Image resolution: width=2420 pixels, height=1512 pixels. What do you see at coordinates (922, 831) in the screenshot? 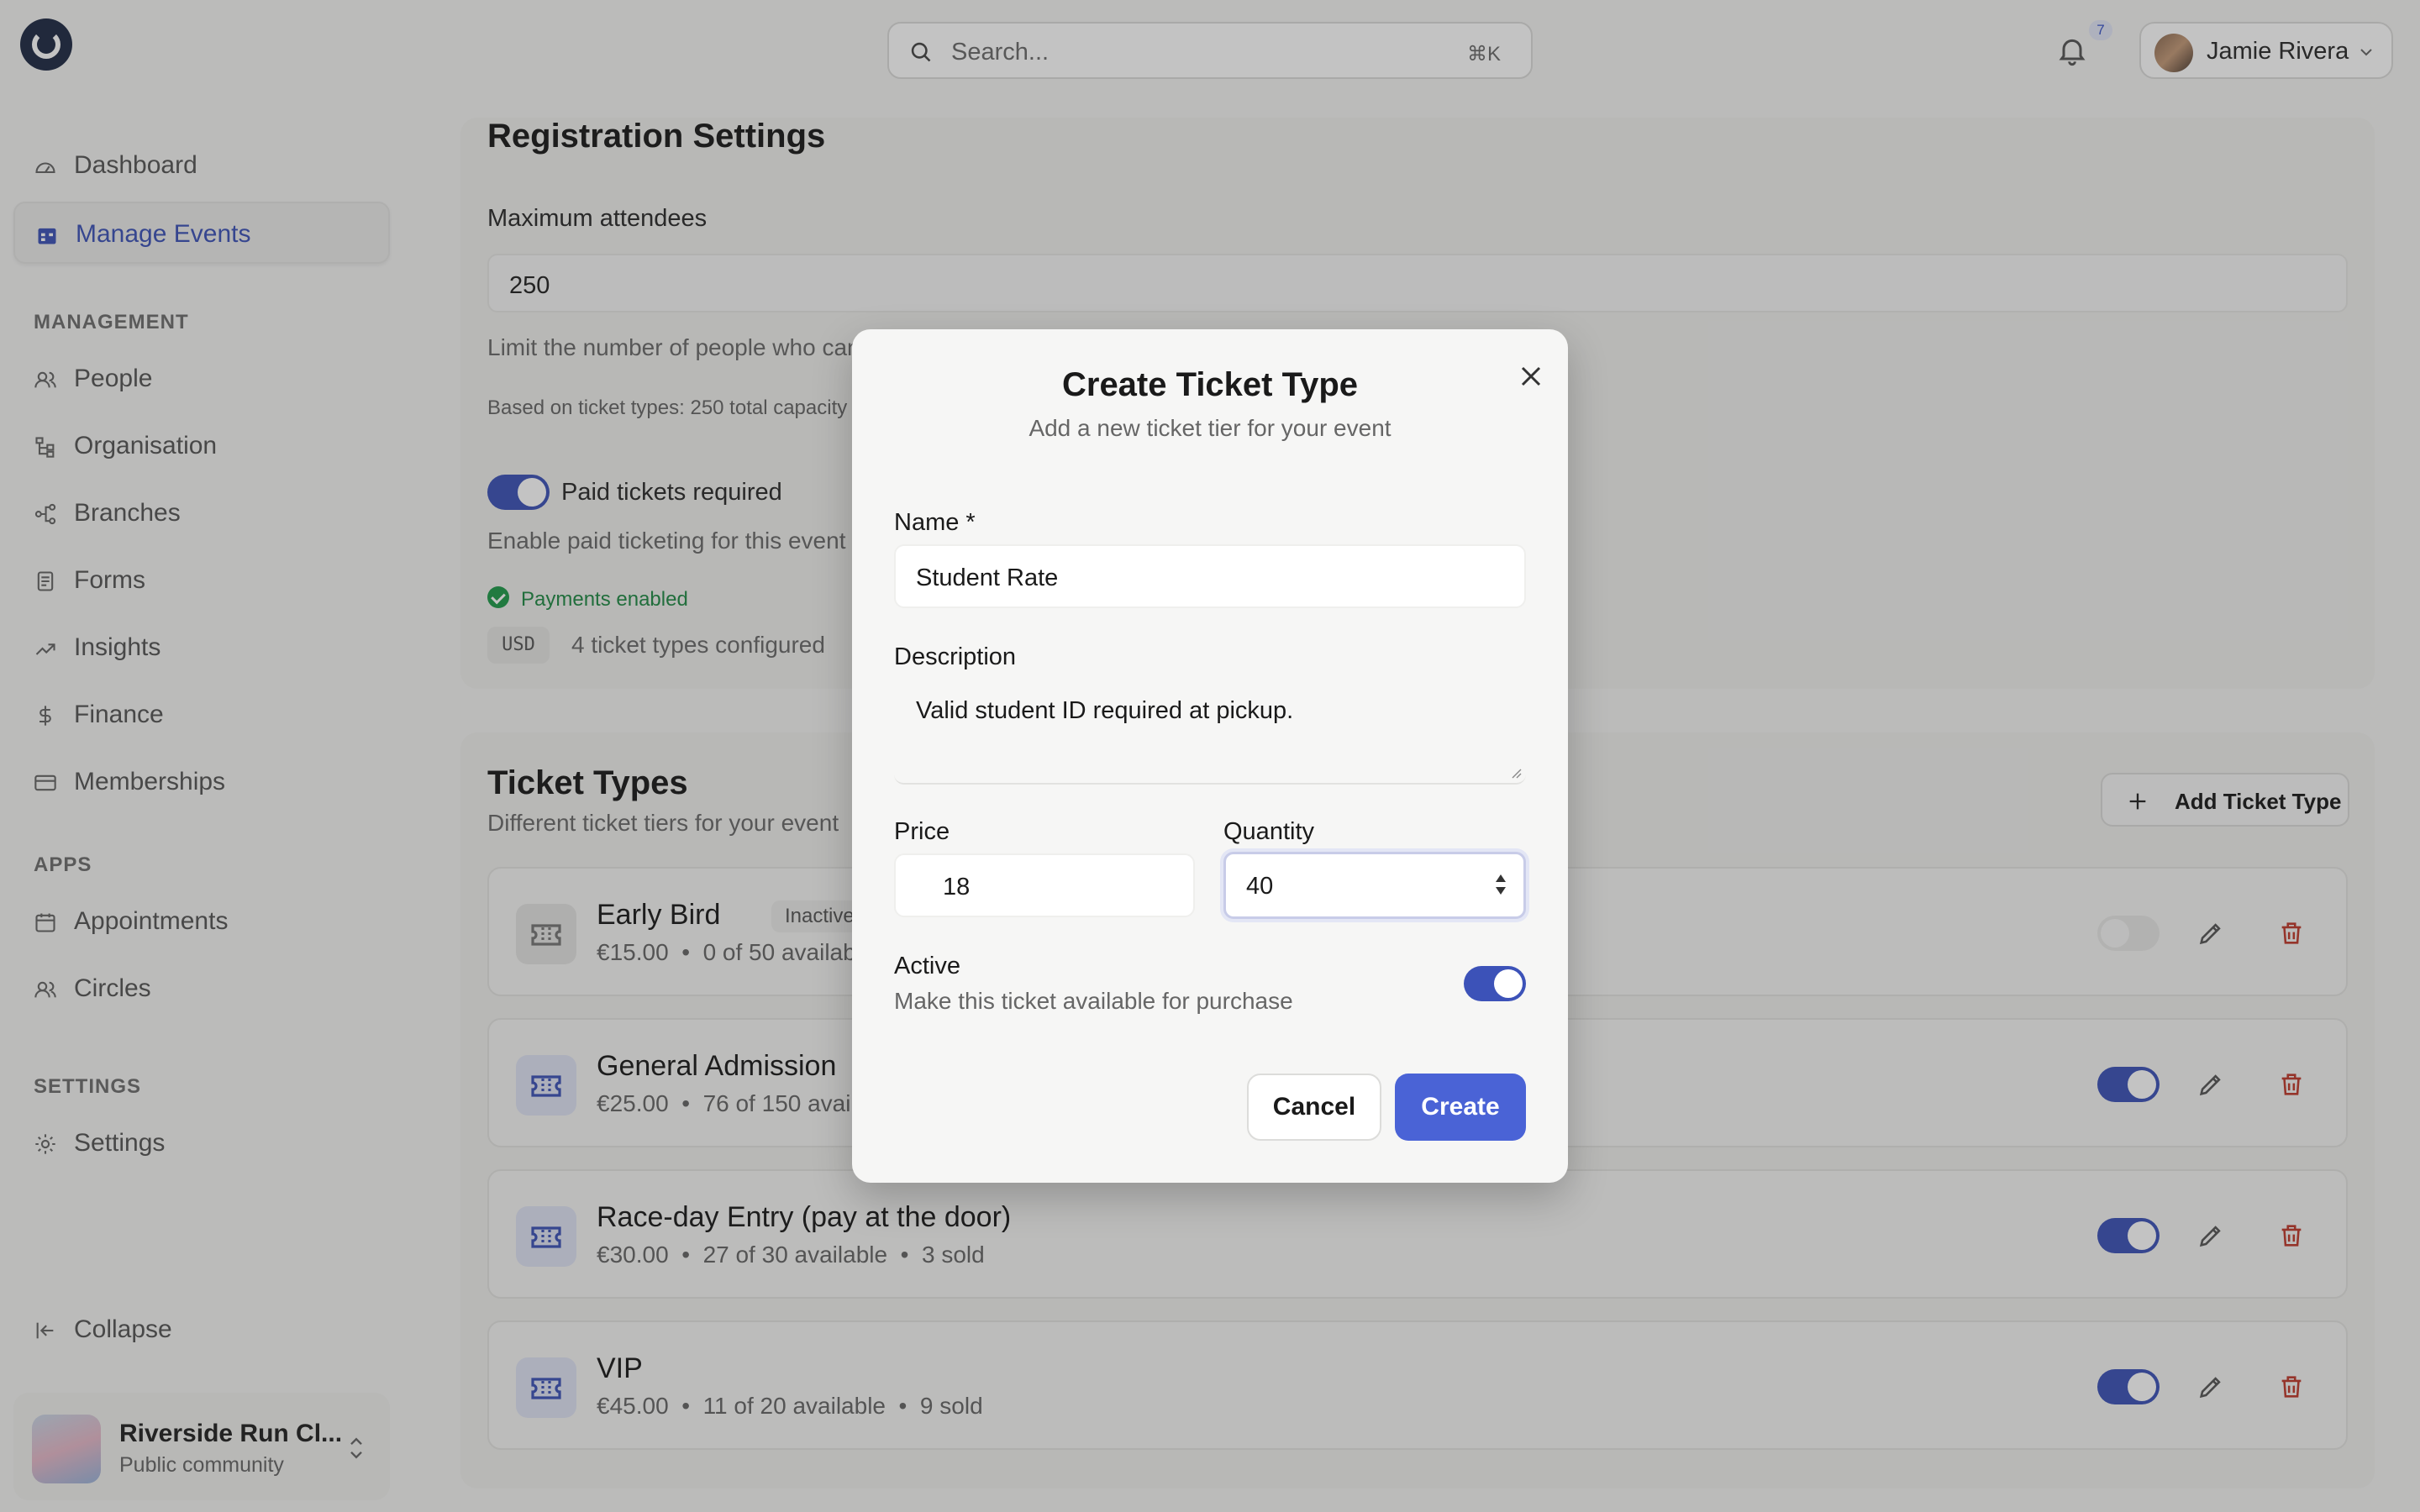
I see `price-label: Price` at bounding box center [922, 831].